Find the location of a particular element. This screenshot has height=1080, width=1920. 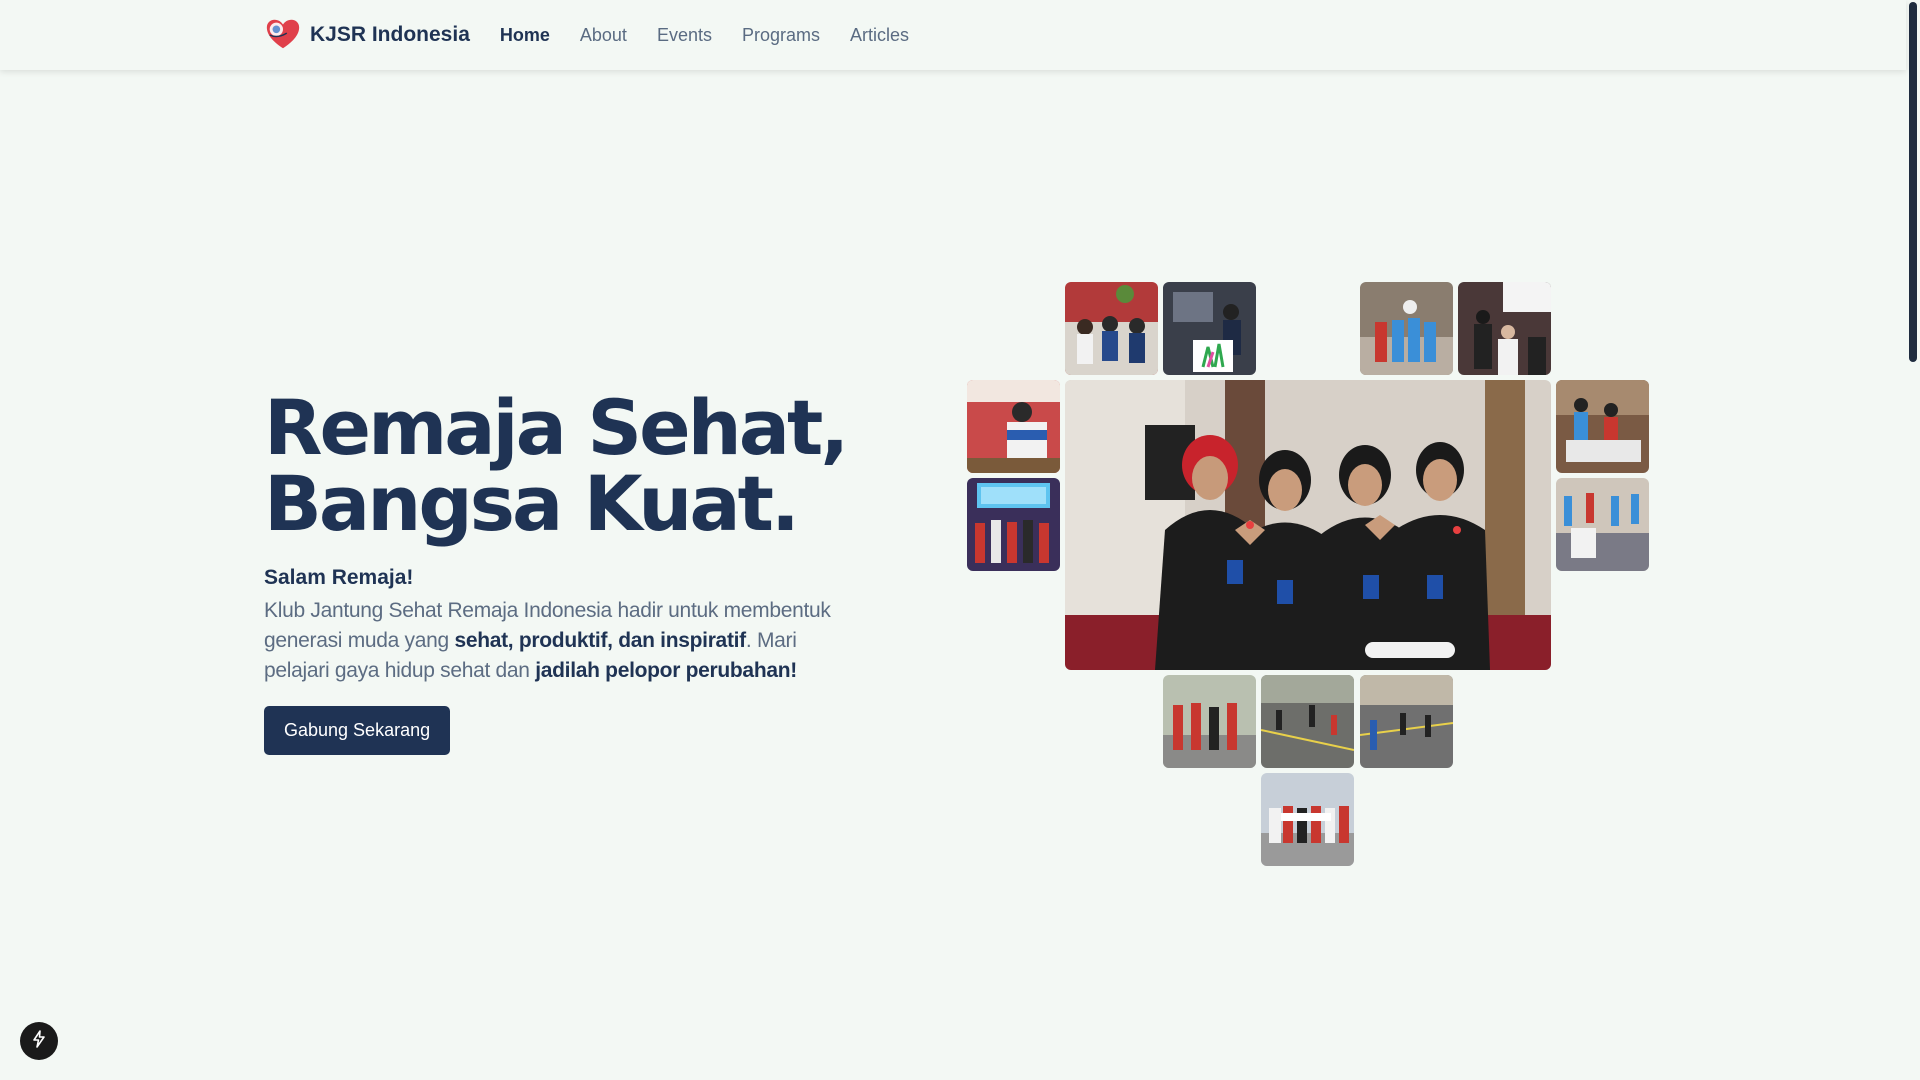

page-scrollbar-thumb is located at coordinates (1913, 182).